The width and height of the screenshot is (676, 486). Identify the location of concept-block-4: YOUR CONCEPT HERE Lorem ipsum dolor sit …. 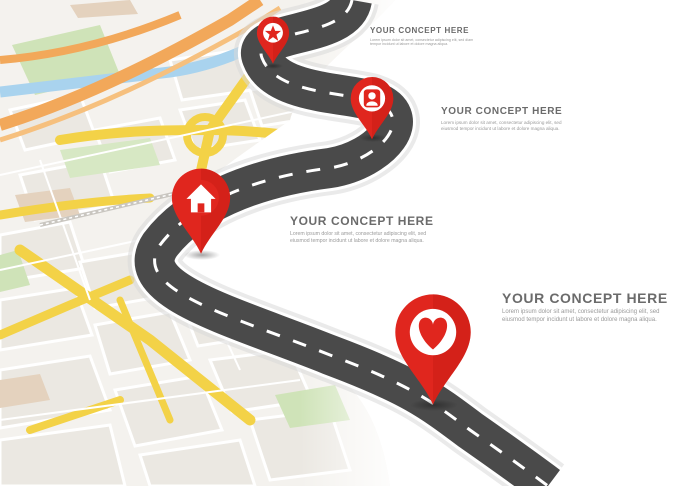
(588, 307).